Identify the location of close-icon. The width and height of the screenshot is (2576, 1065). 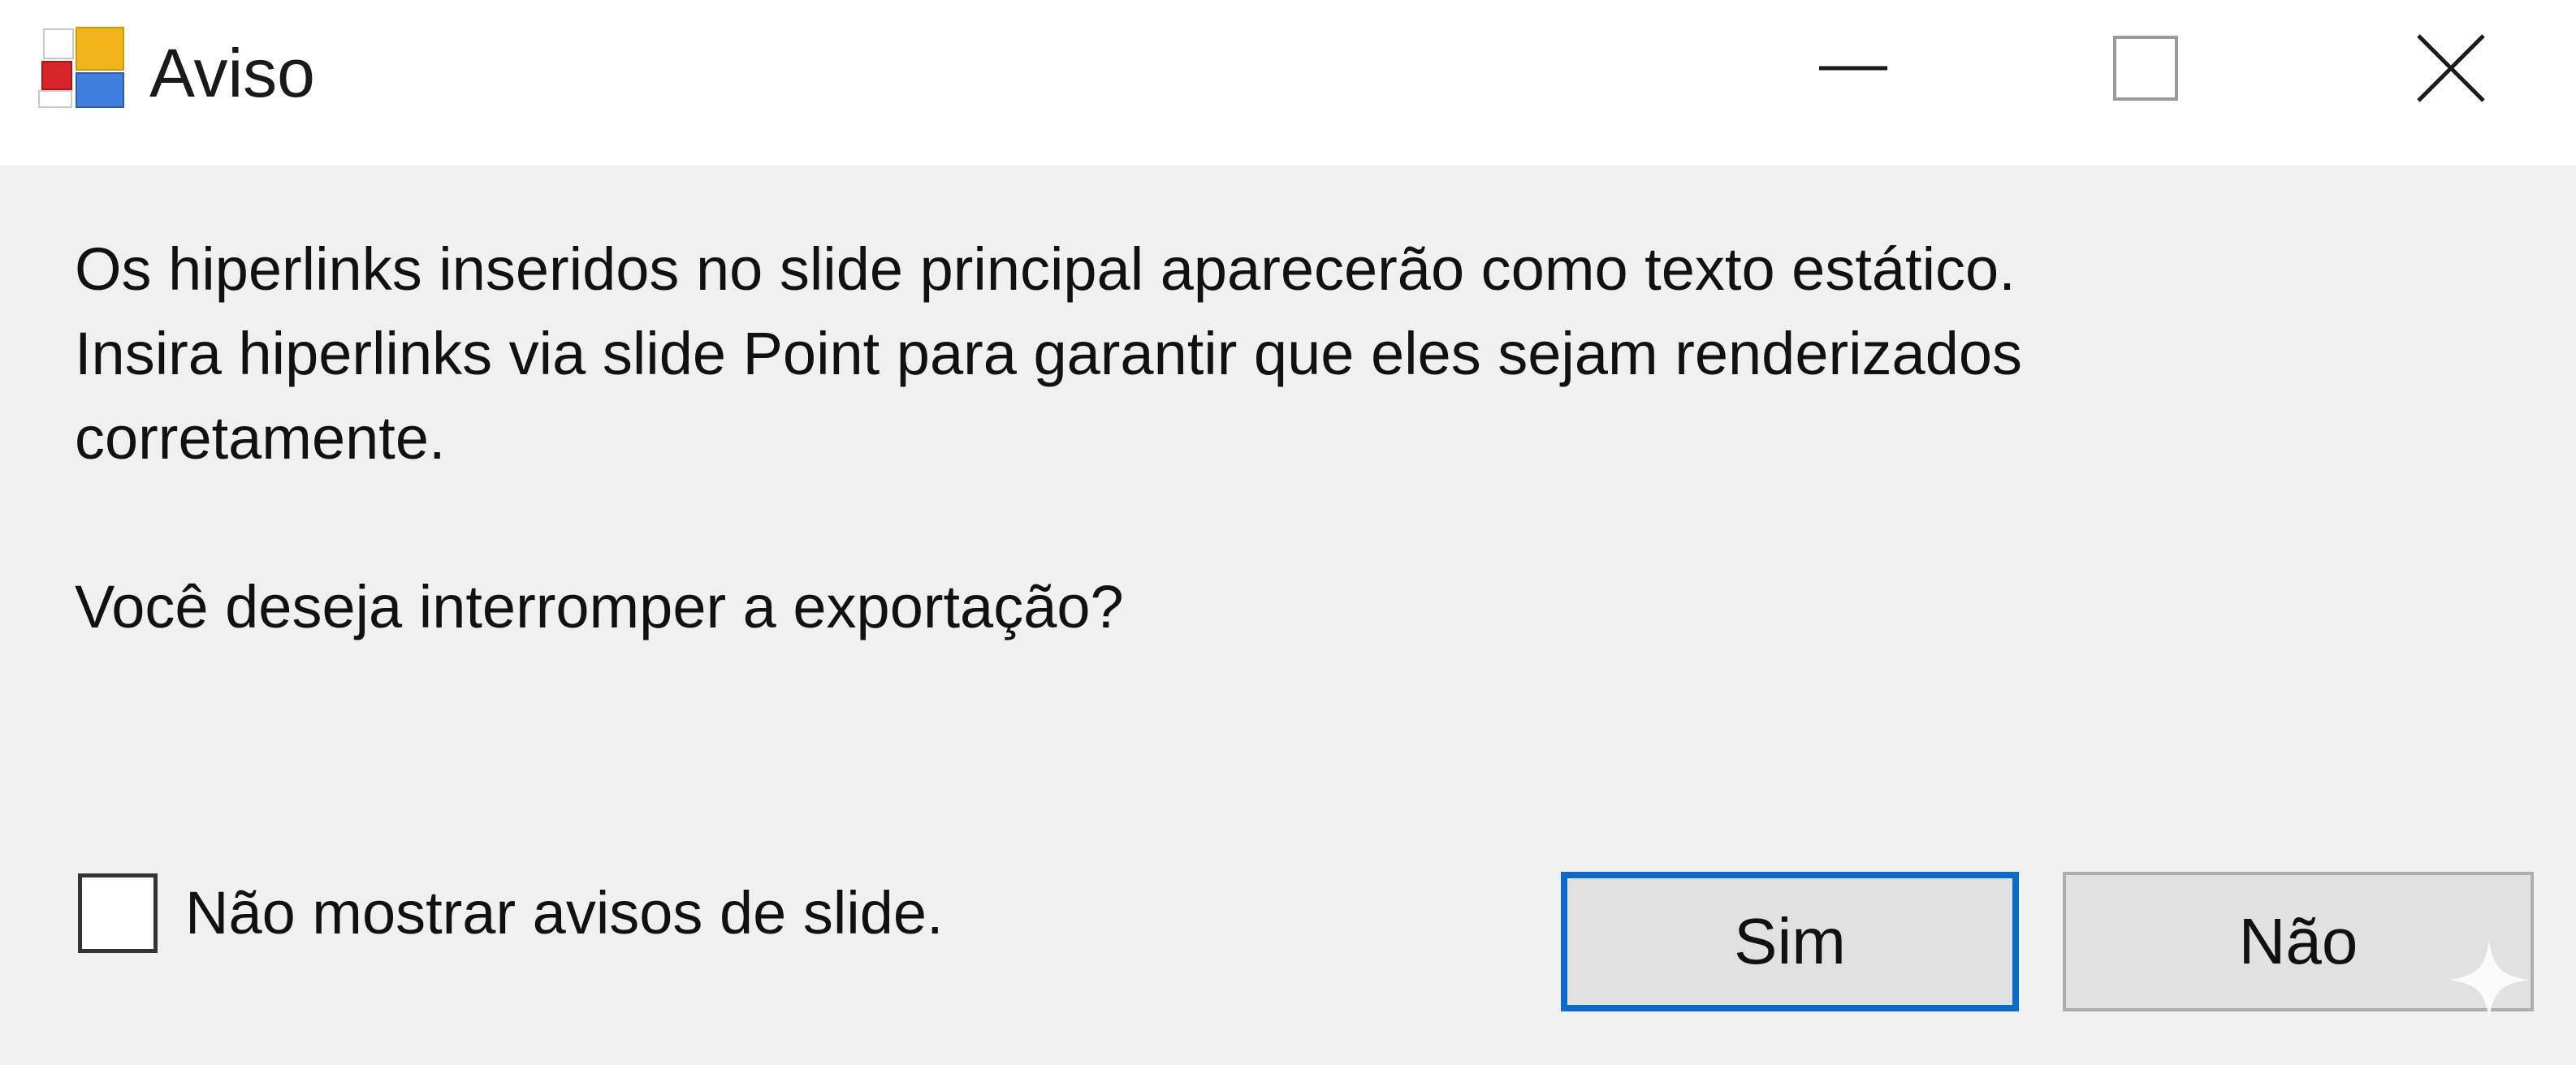
(2451, 68).